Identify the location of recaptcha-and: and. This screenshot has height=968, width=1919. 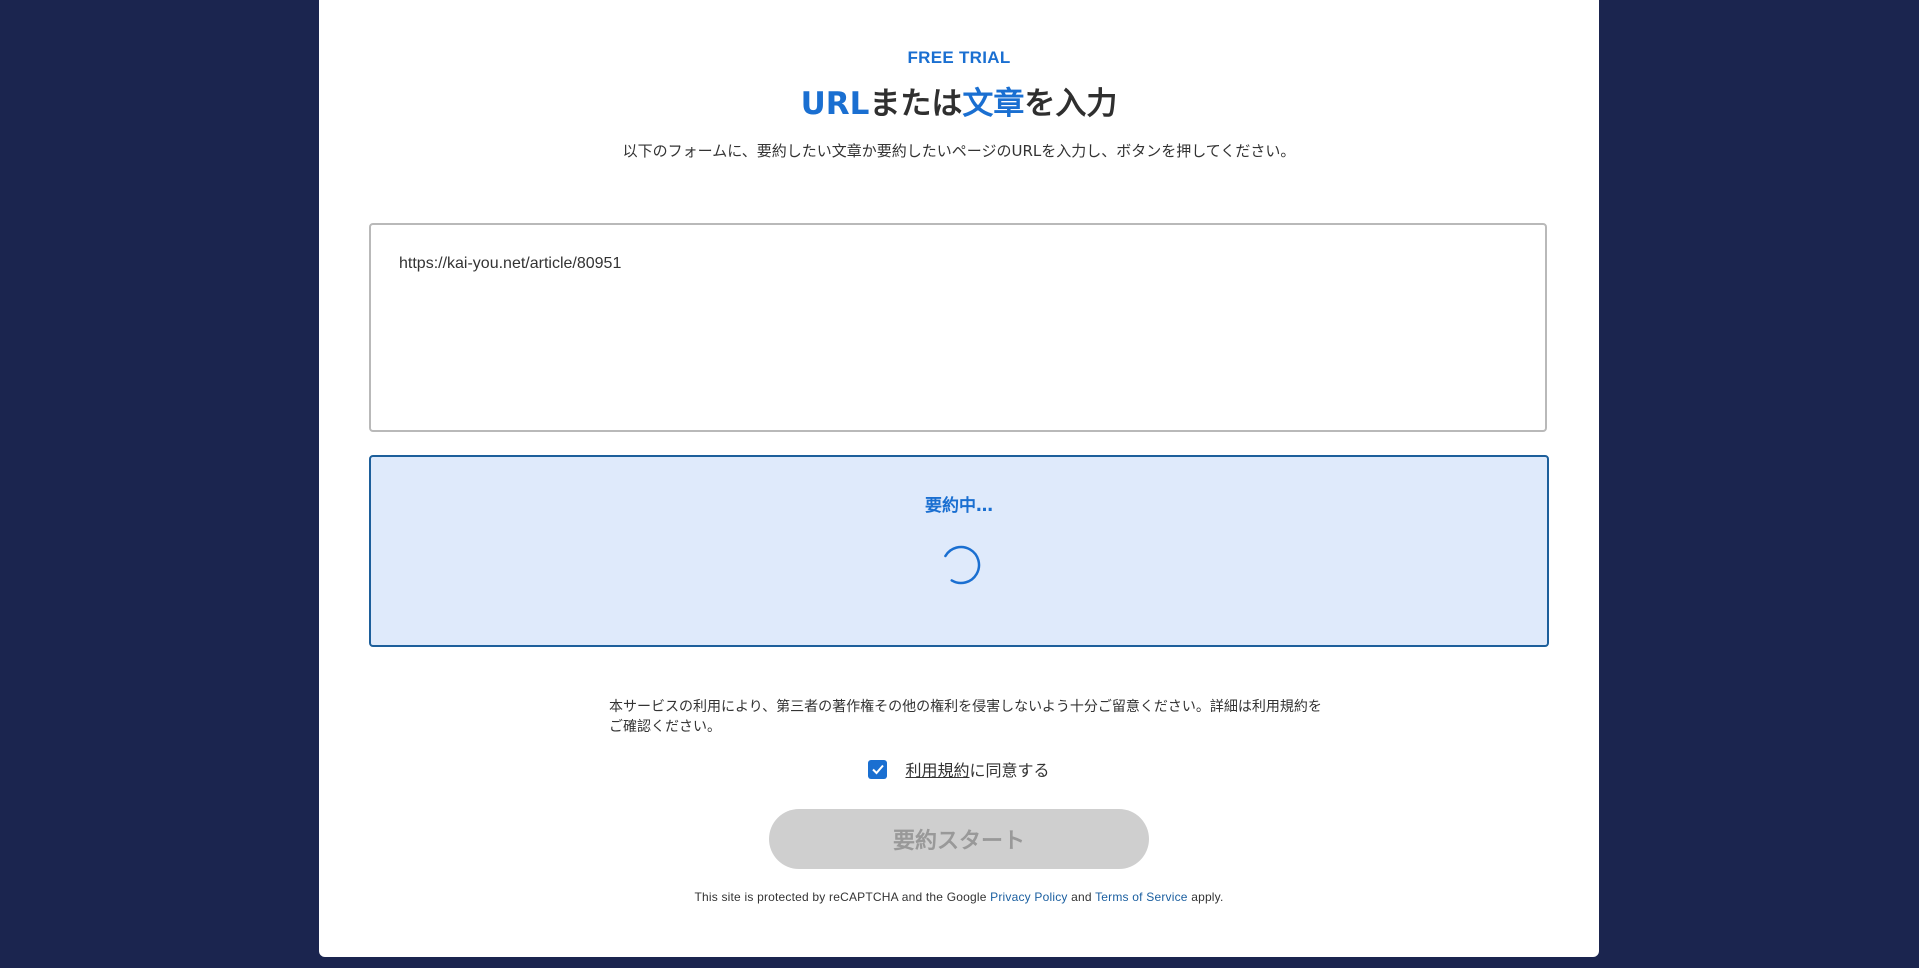
(1081, 897).